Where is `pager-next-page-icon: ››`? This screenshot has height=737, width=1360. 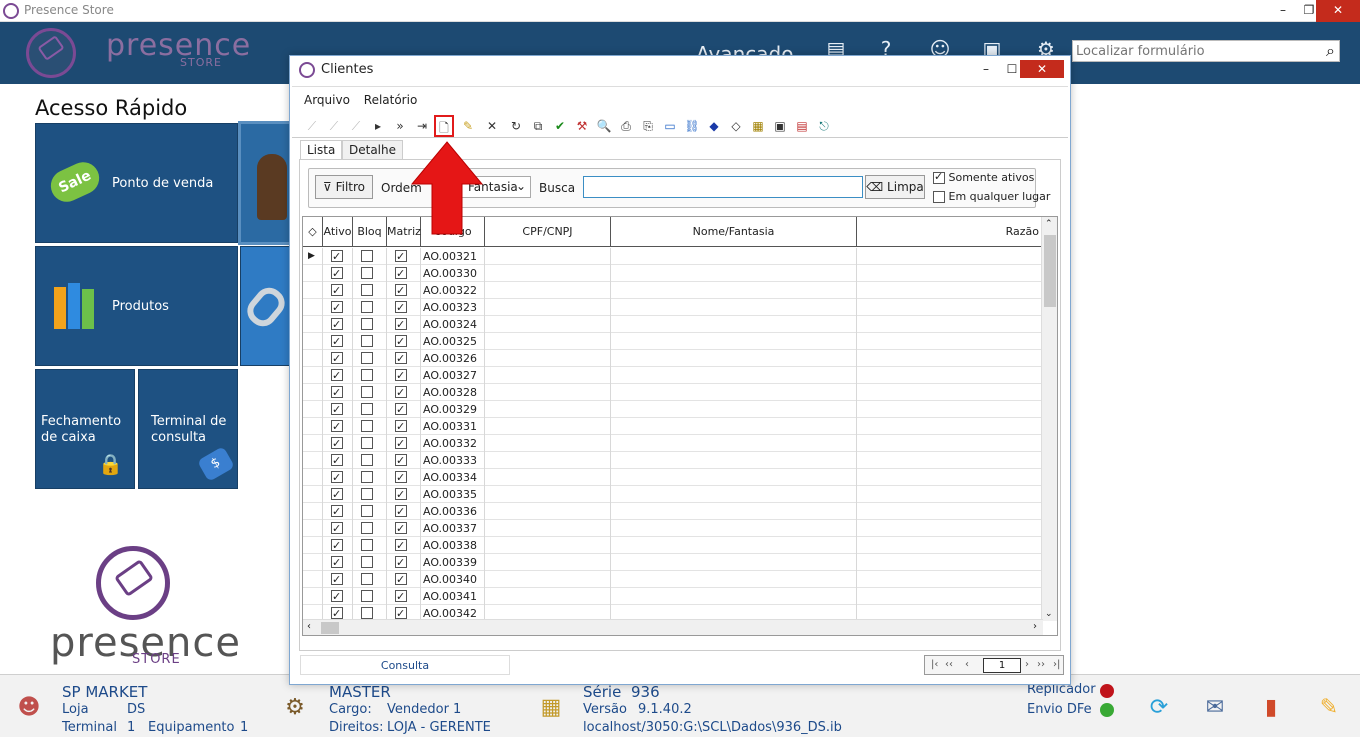
pager-next-page-icon: ›› is located at coordinates (1041, 664).